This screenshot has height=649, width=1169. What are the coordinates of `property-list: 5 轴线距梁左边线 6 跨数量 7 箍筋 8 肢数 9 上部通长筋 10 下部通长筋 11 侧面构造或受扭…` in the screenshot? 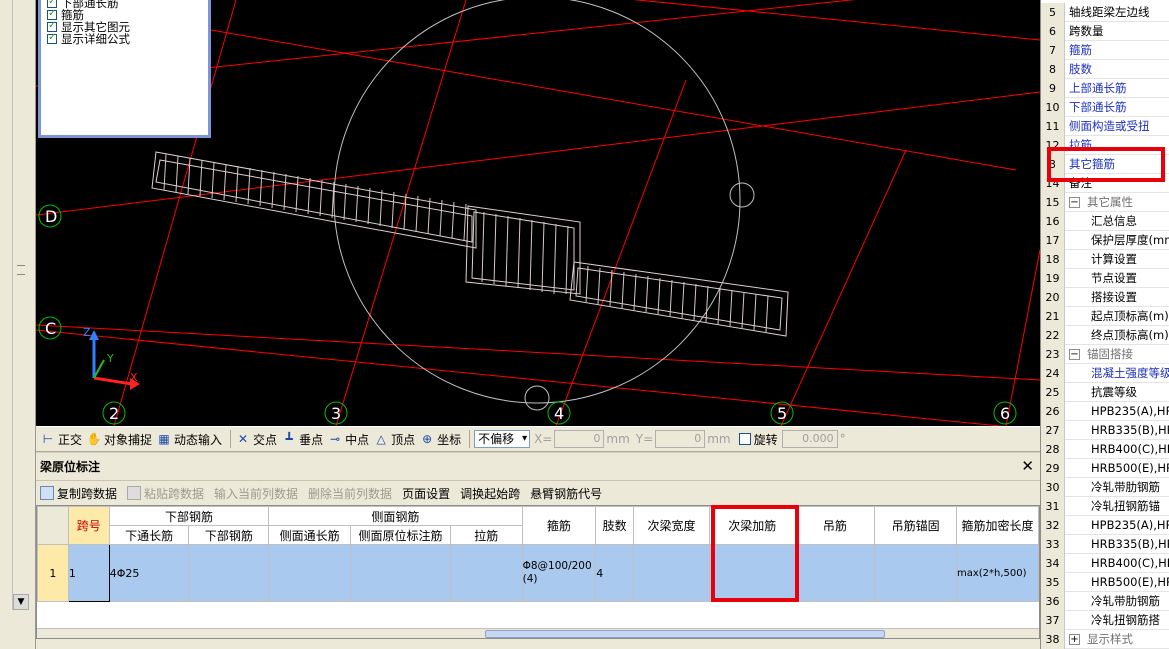 It's located at (1104, 324).